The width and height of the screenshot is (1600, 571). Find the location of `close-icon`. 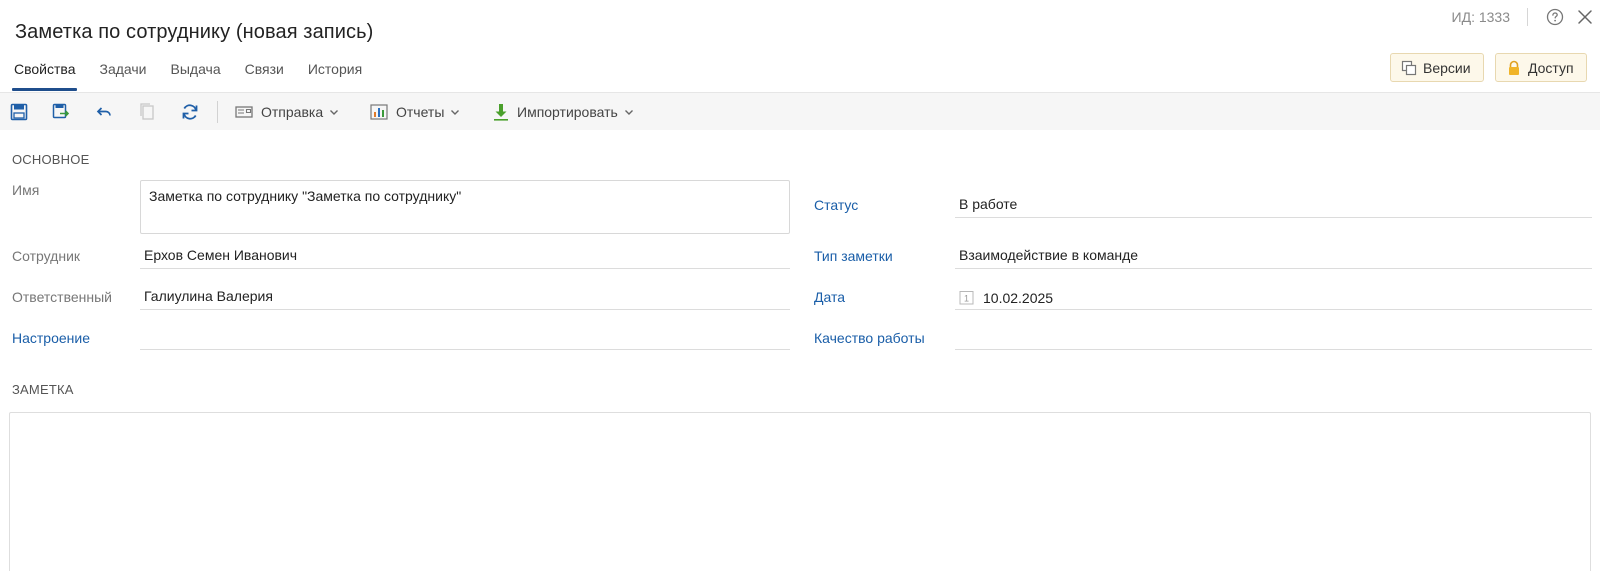

close-icon is located at coordinates (1585, 17).